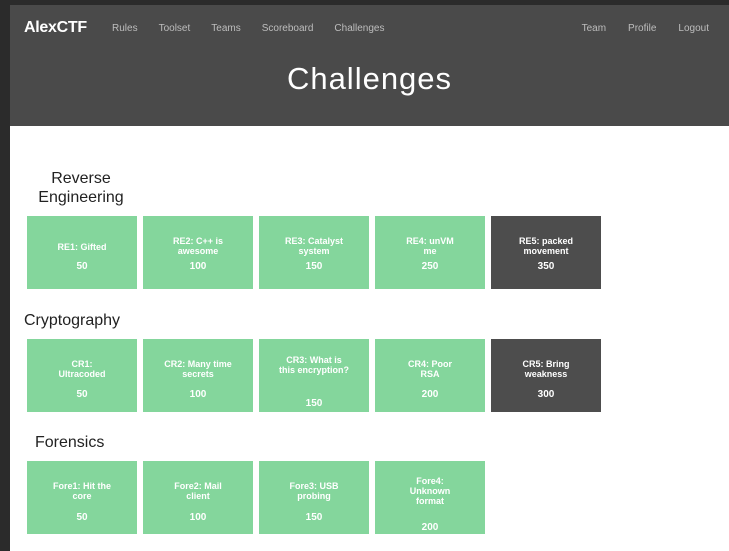 This screenshot has width=729, height=551. I want to click on challenge-name: Fore3: USB probing, so click(314, 491).